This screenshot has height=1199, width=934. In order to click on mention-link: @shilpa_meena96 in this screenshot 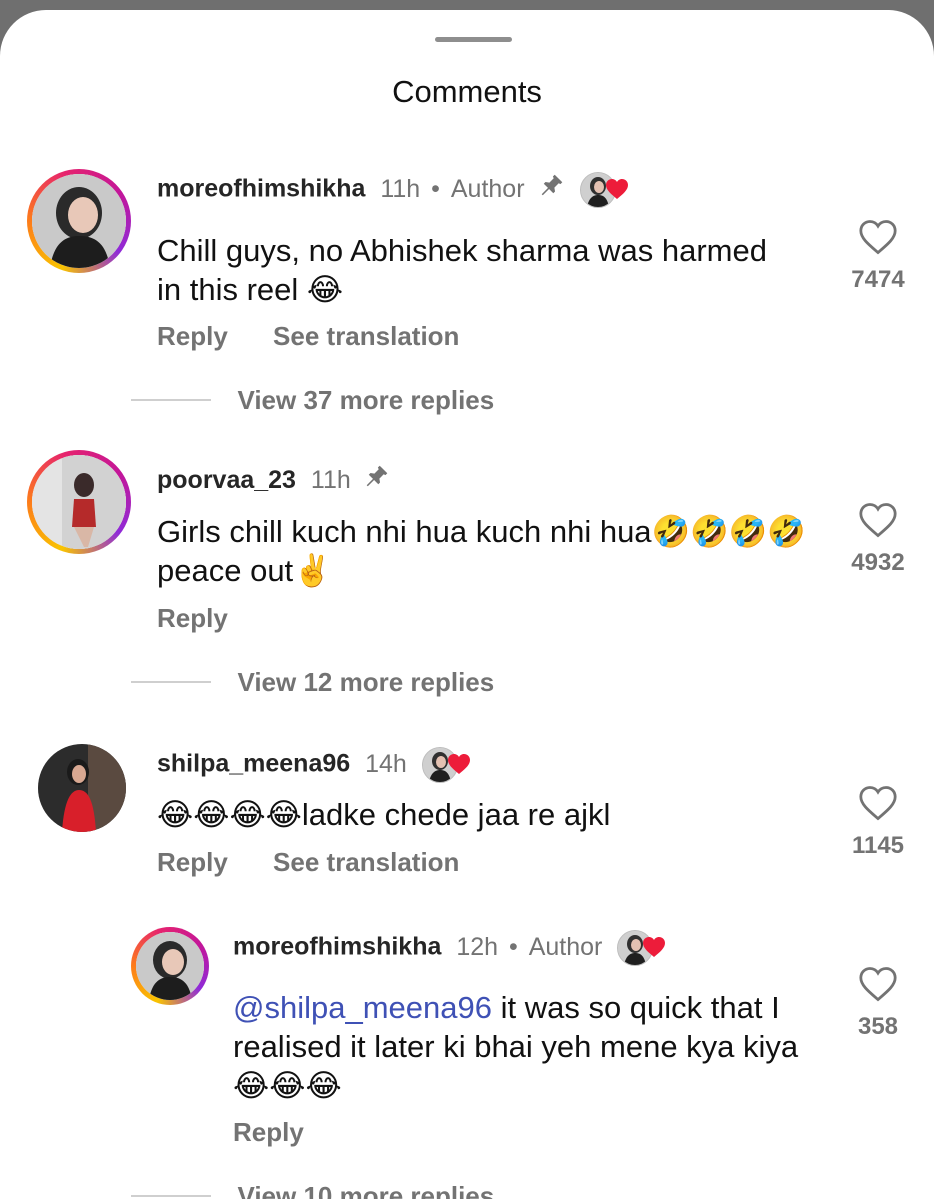, I will do `click(362, 1007)`.